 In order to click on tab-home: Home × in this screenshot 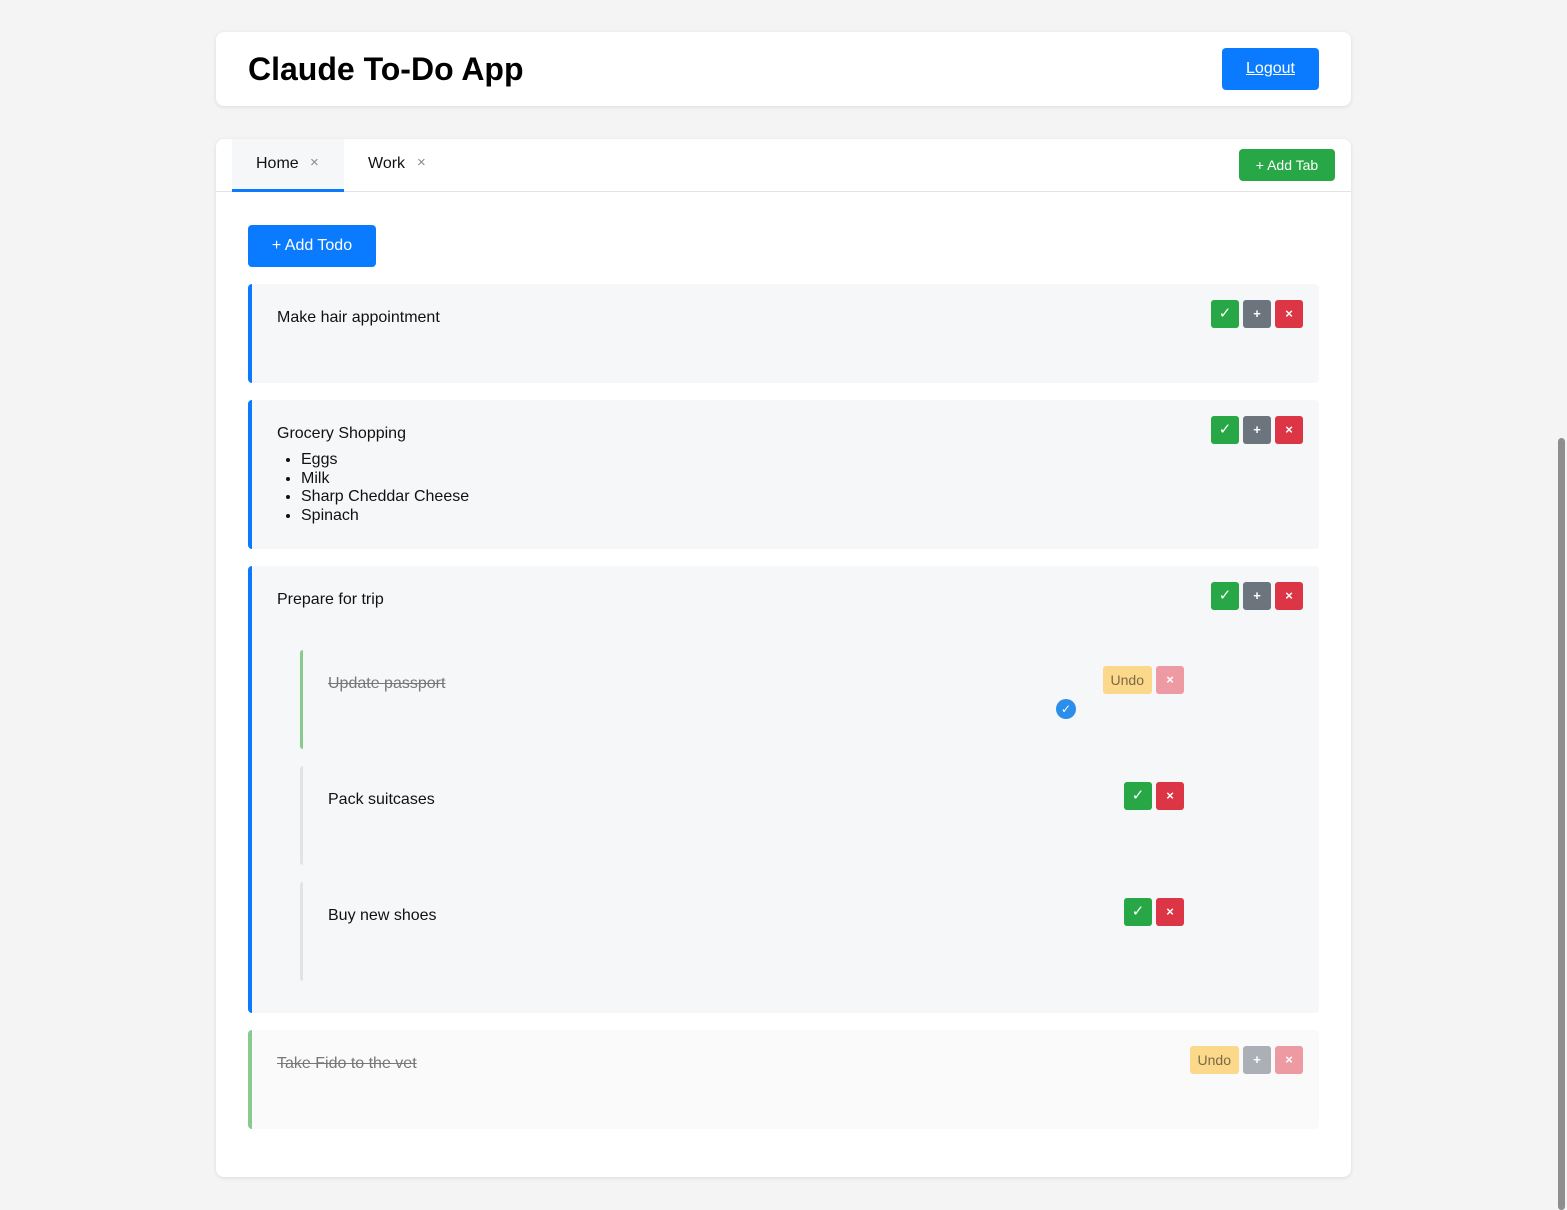, I will do `click(288, 165)`.